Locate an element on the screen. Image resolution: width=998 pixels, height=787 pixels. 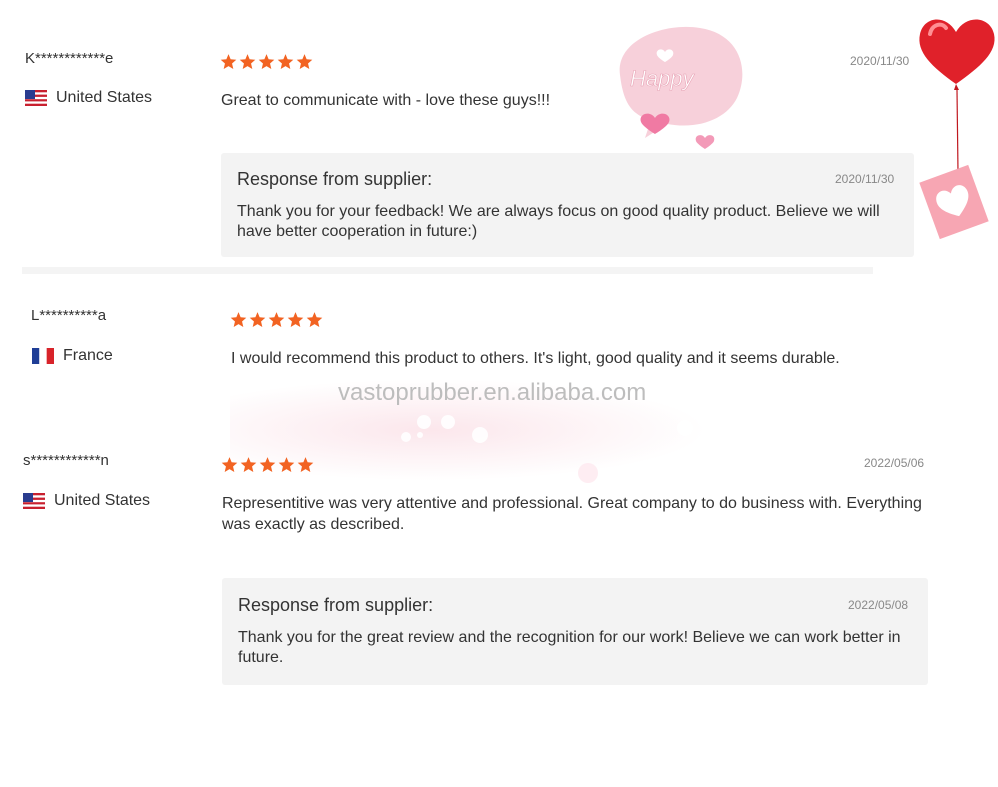
review-date: 2020/11/30 is located at coordinates (880, 61).